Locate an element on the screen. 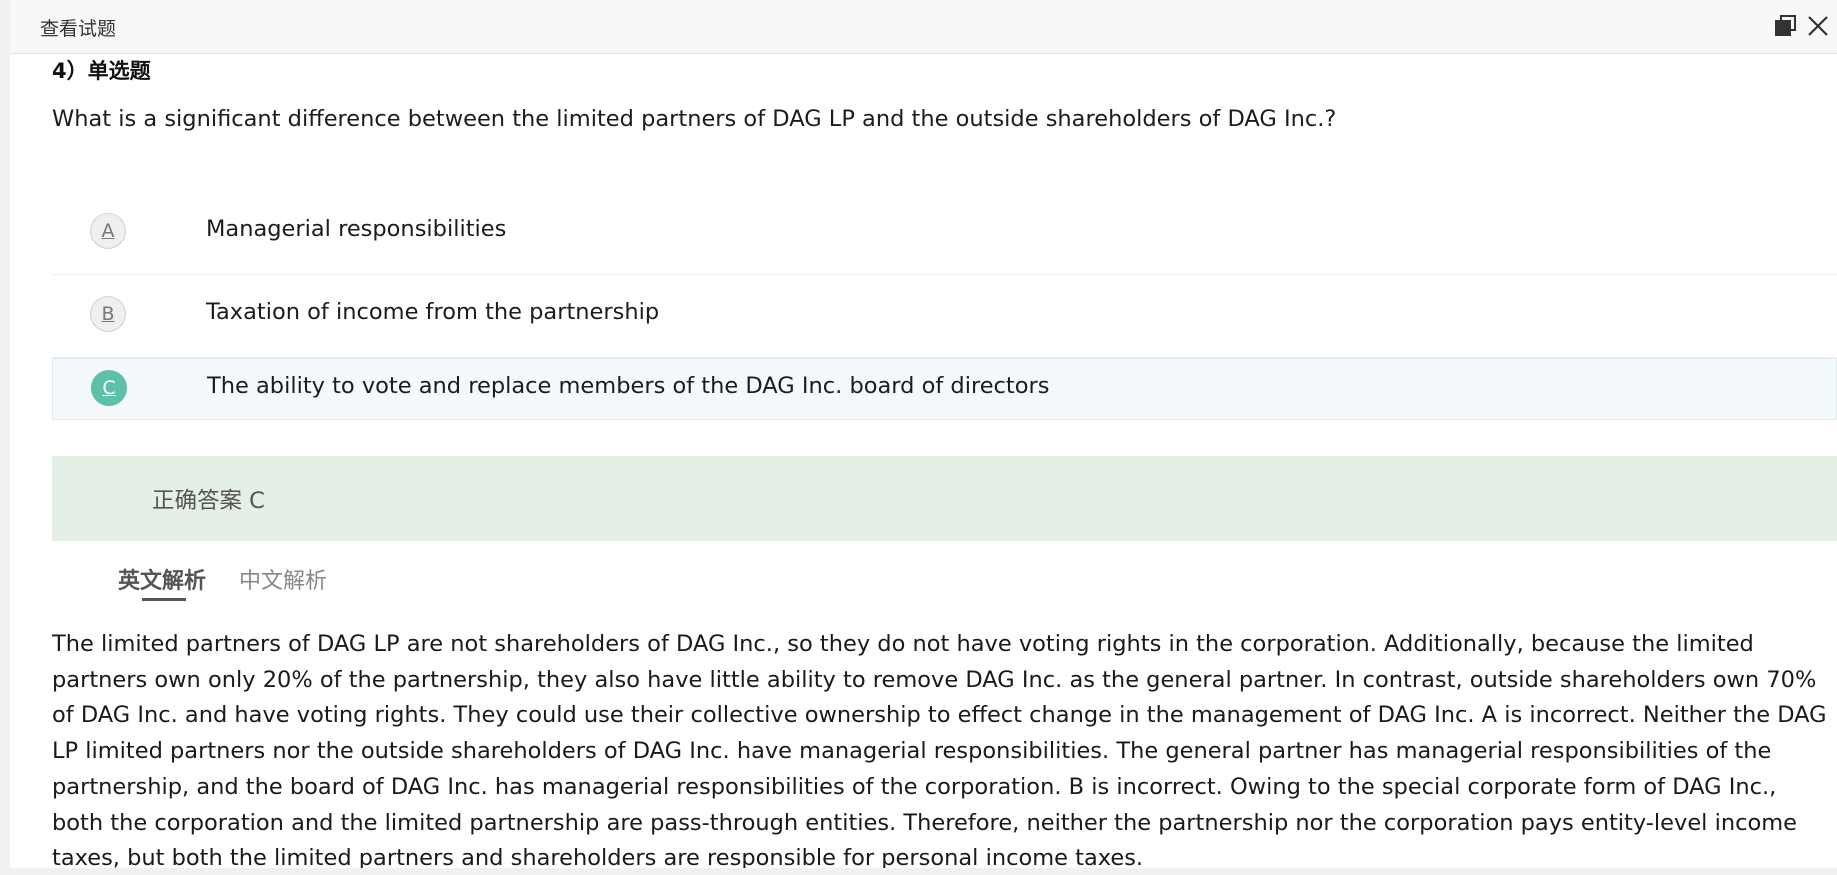 The width and height of the screenshot is (1837, 875). restore-window-icon is located at coordinates (1786, 26).